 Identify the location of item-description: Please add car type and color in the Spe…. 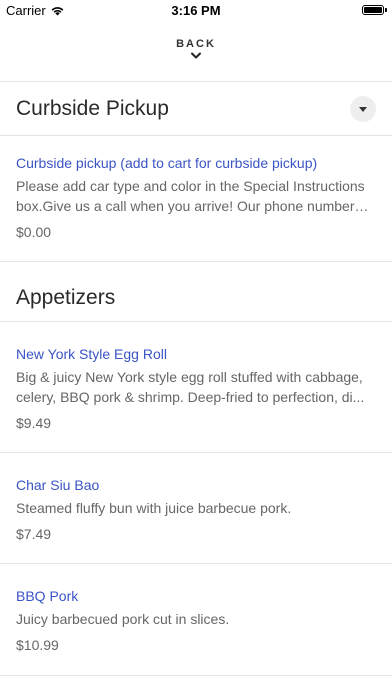
(190, 196).